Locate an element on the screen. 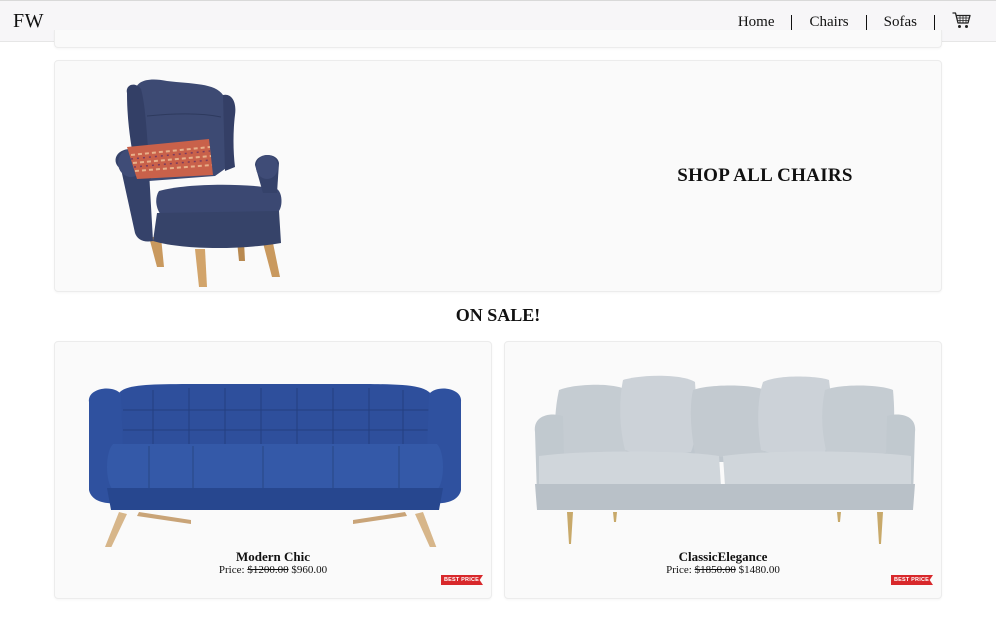 The width and height of the screenshot is (996, 620). sale-price: $1480.00 is located at coordinates (759, 570).